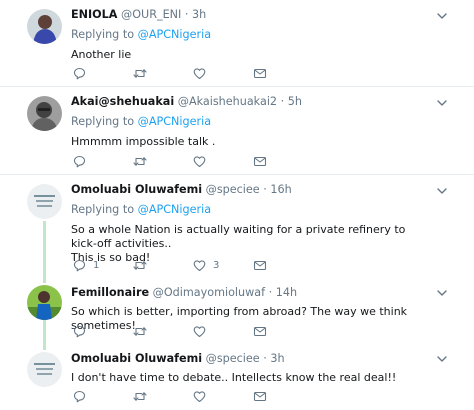  What do you see at coordinates (216, 265) in the screenshot?
I see `like-count: 3` at bounding box center [216, 265].